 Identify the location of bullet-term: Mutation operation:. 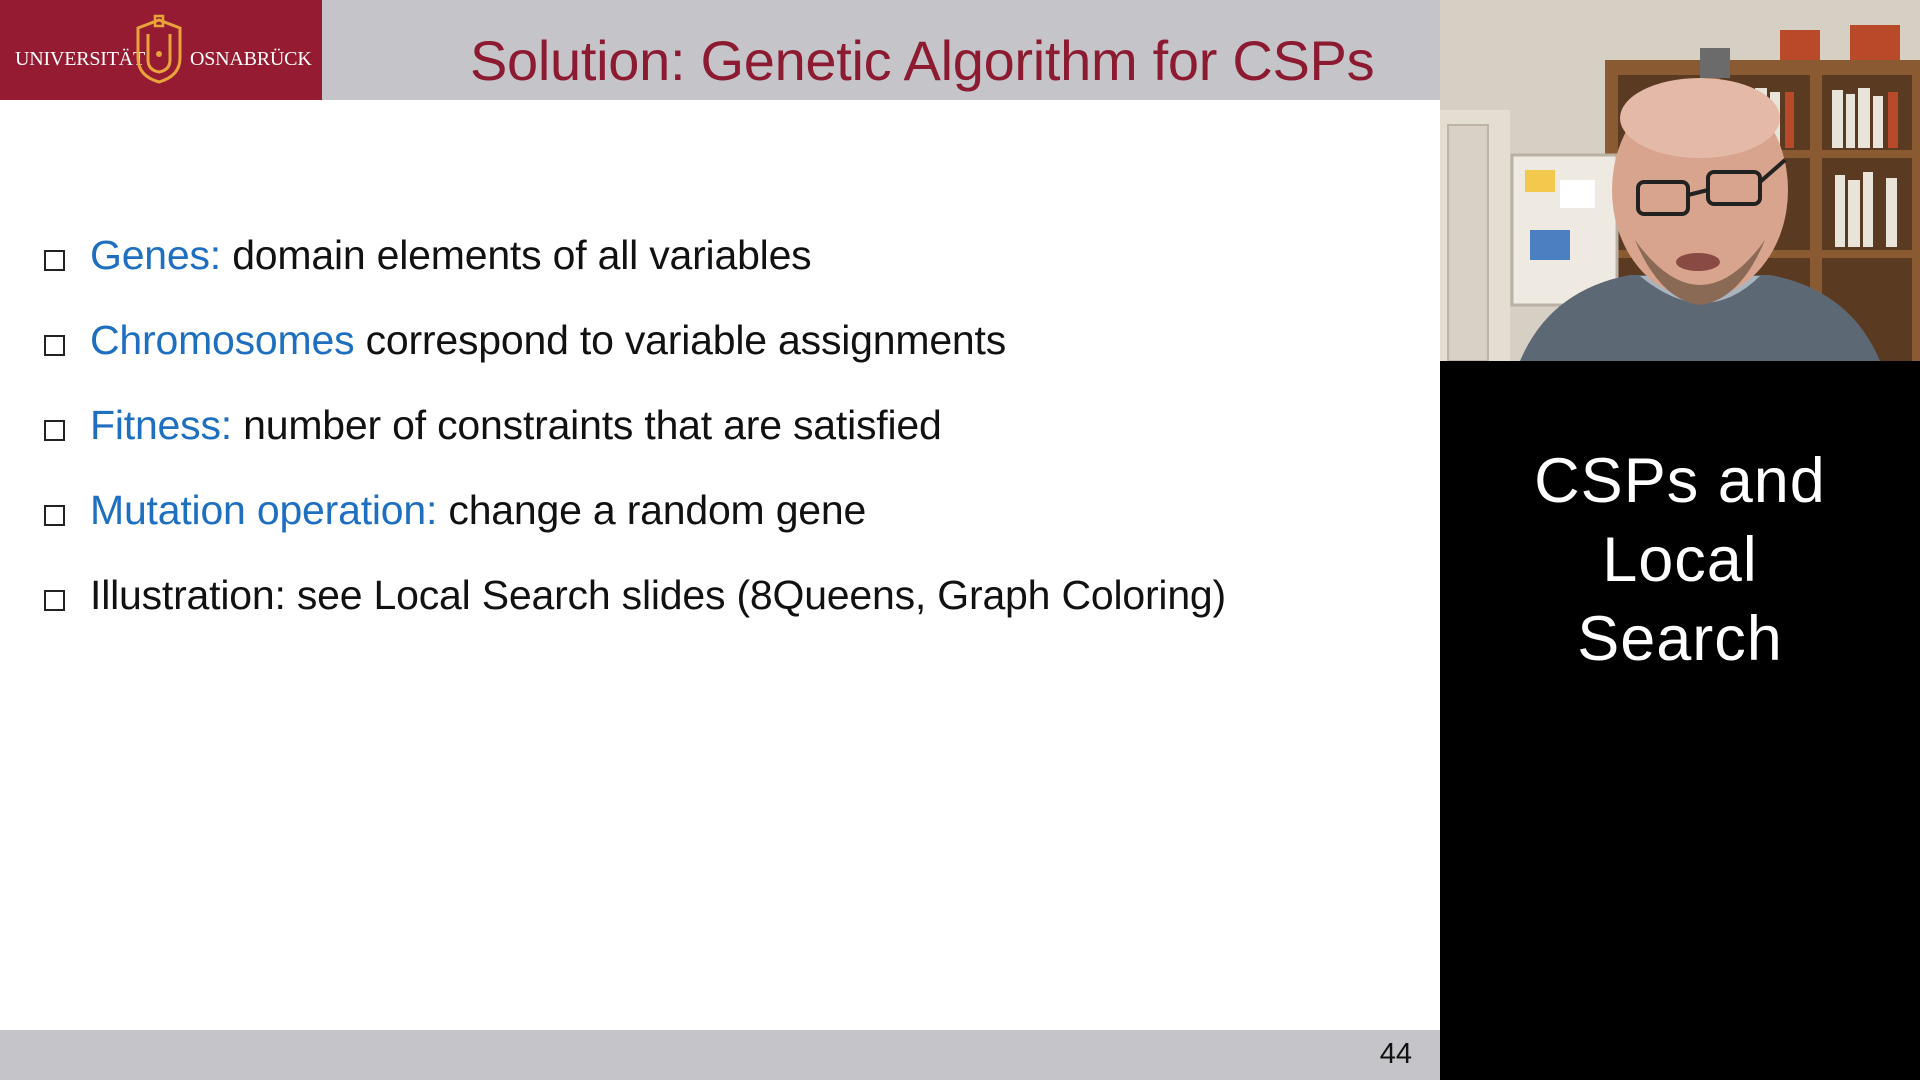
(264, 510).